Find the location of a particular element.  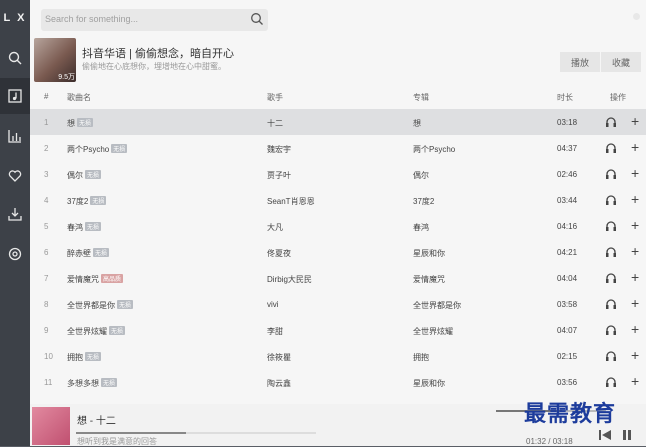

song-artist: 大凡 is located at coordinates (275, 227).